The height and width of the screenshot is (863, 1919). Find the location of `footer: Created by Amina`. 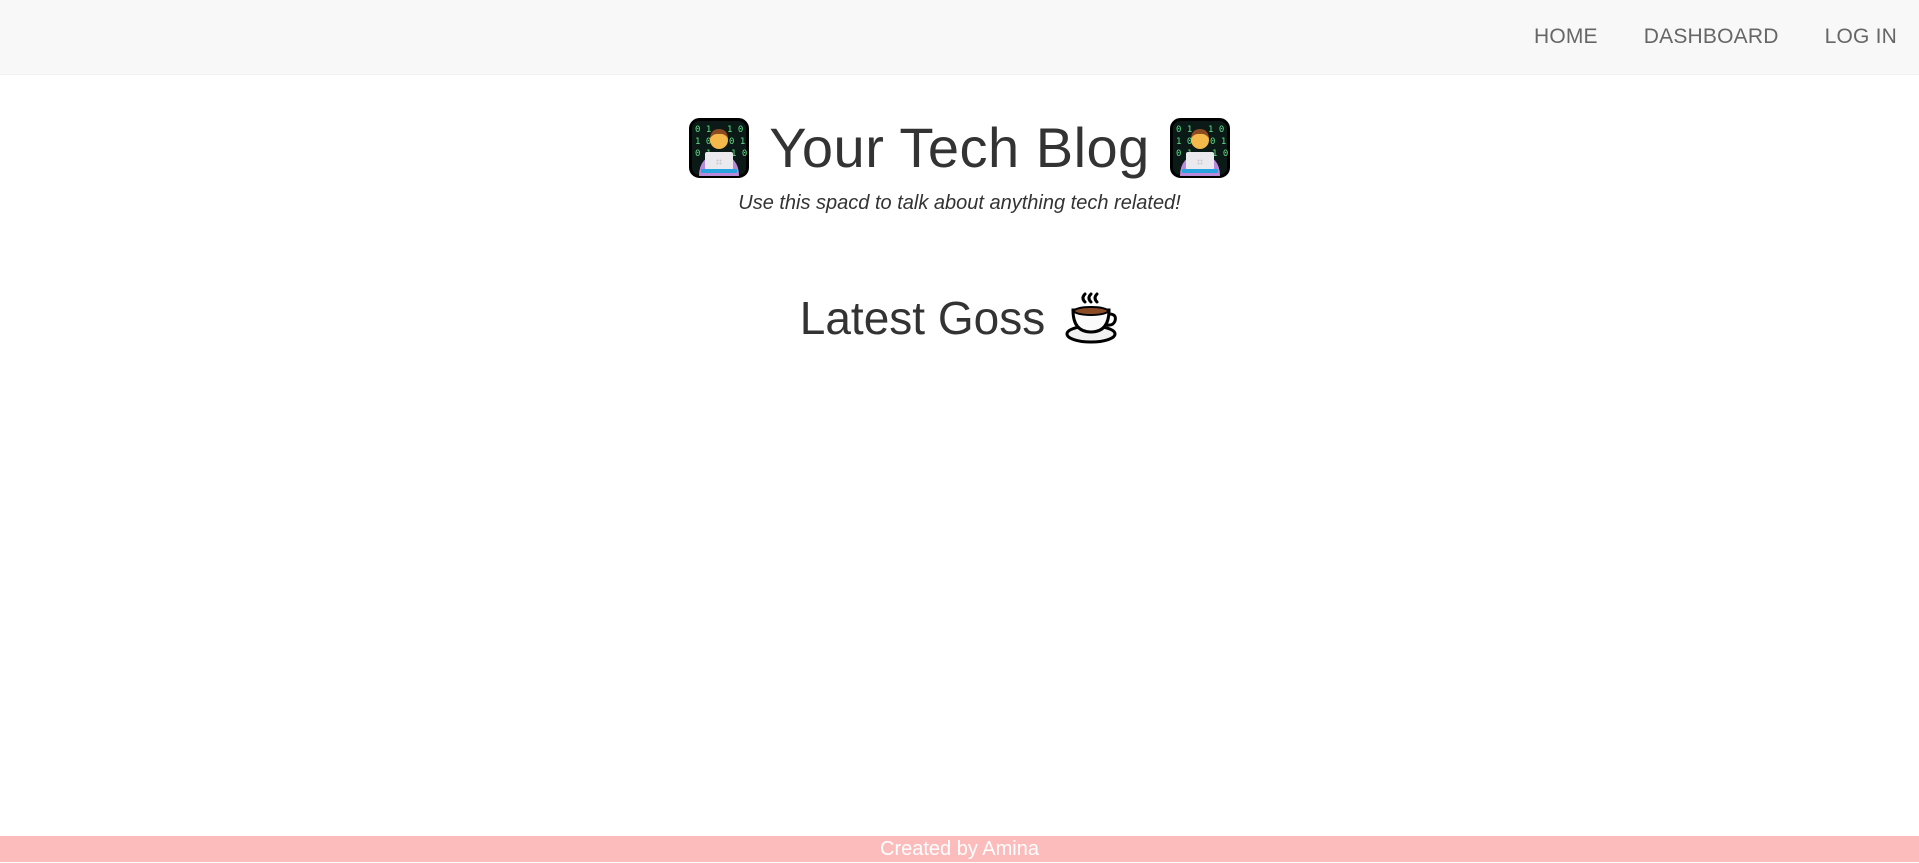

footer: Created by Amina is located at coordinates (959, 849).